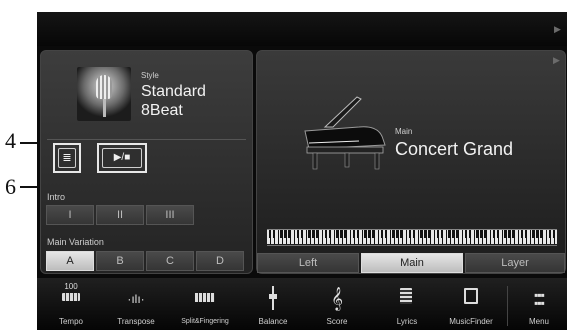 The width and height of the screenshot is (567, 330). Describe the element at coordinates (67, 158) in the screenshot. I see `scroll-down-button: ≣` at that location.